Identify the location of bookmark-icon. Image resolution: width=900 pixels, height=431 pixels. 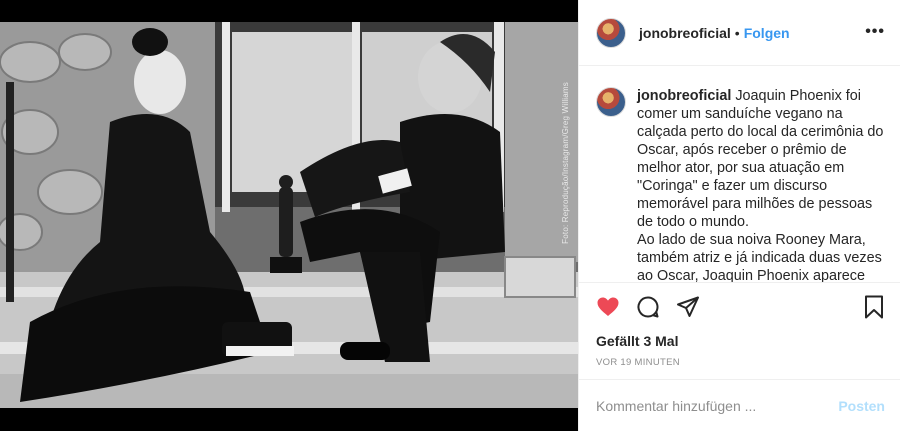
(874, 307).